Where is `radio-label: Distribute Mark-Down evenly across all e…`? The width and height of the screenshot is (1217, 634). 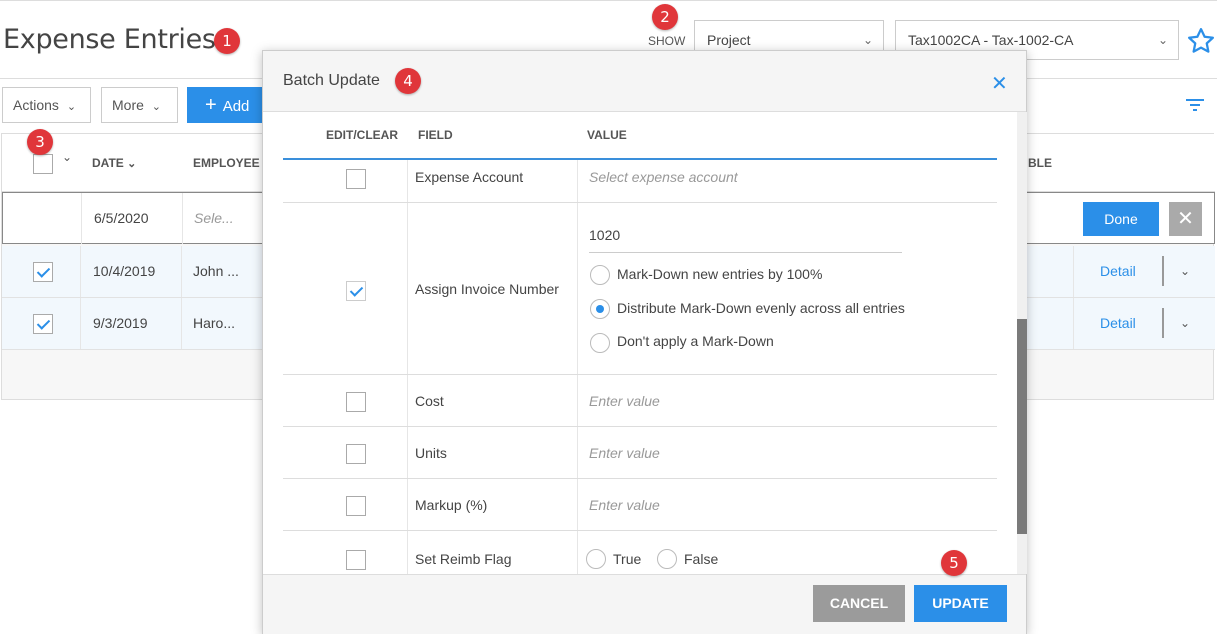 radio-label: Distribute Mark-Down evenly across all e… is located at coordinates (761, 308).